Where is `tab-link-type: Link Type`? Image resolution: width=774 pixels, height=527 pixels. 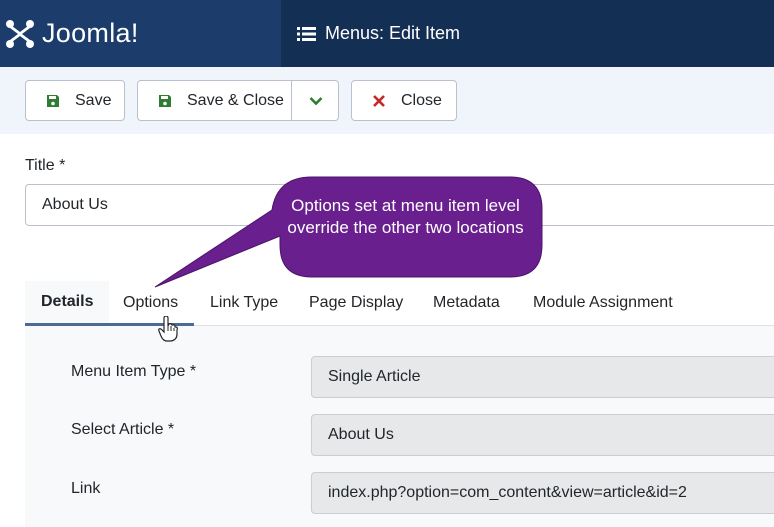
tab-link-type: Link Type is located at coordinates (244, 303).